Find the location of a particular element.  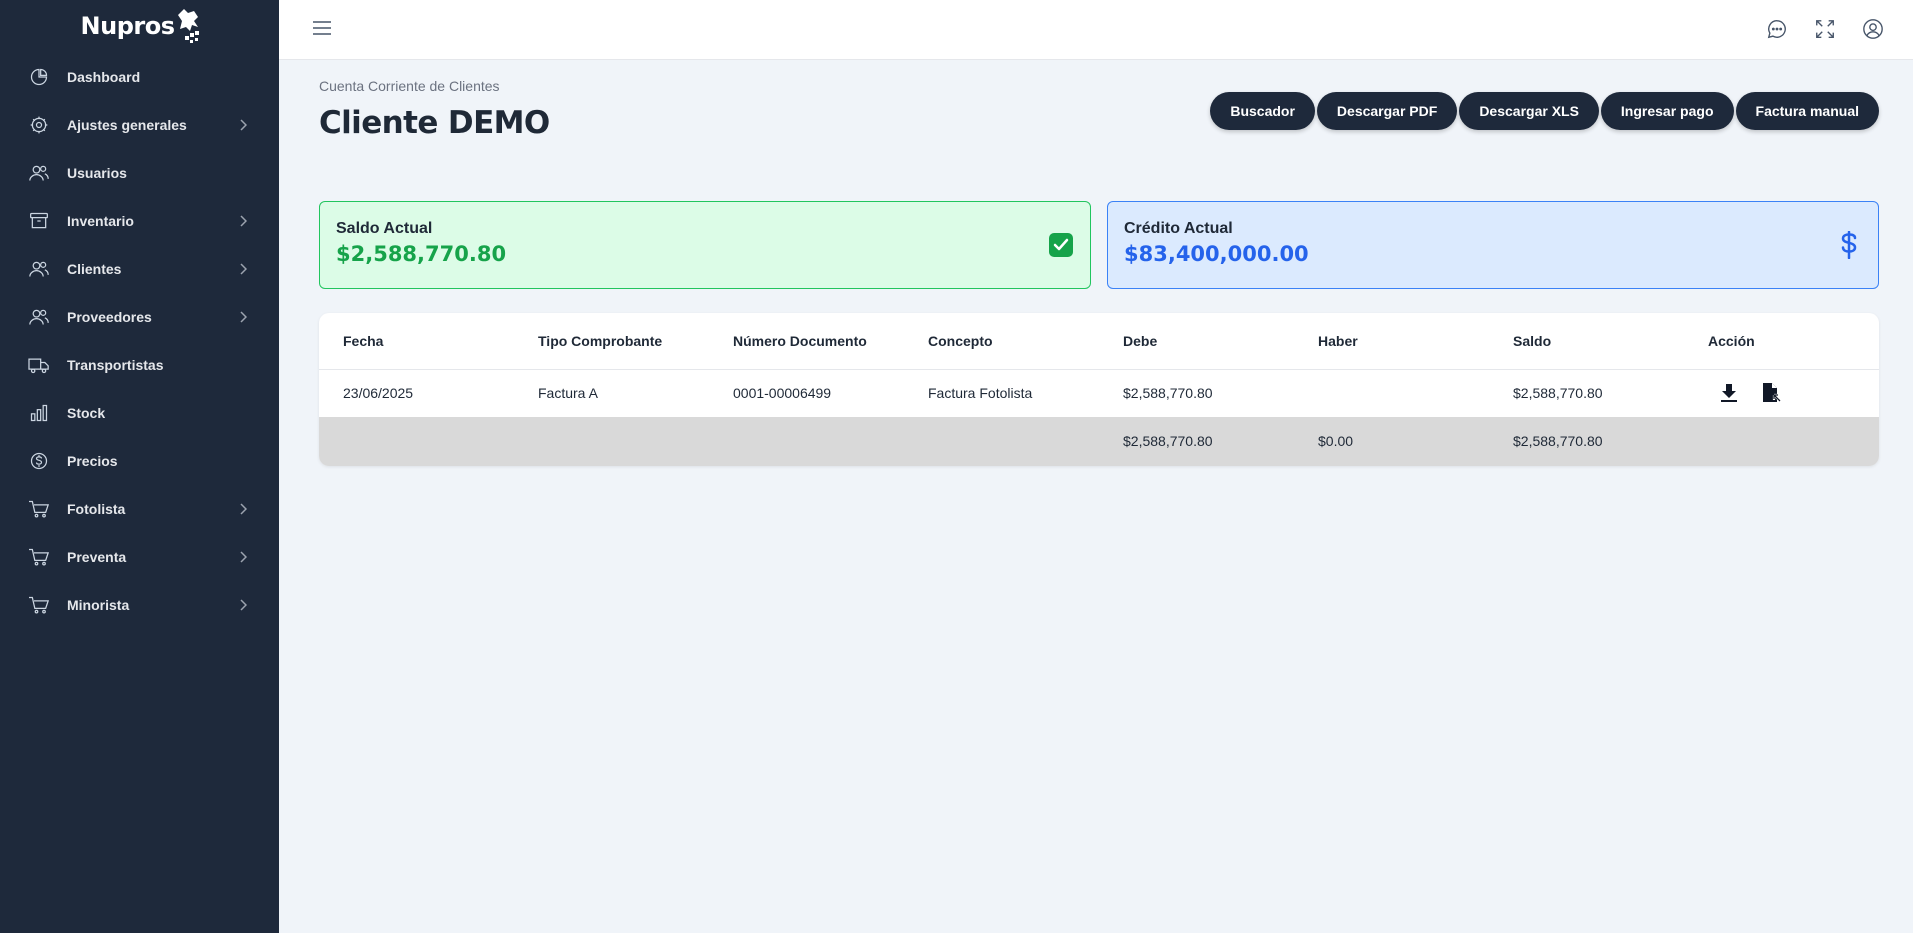

cell-haber is located at coordinates (1391, 393).